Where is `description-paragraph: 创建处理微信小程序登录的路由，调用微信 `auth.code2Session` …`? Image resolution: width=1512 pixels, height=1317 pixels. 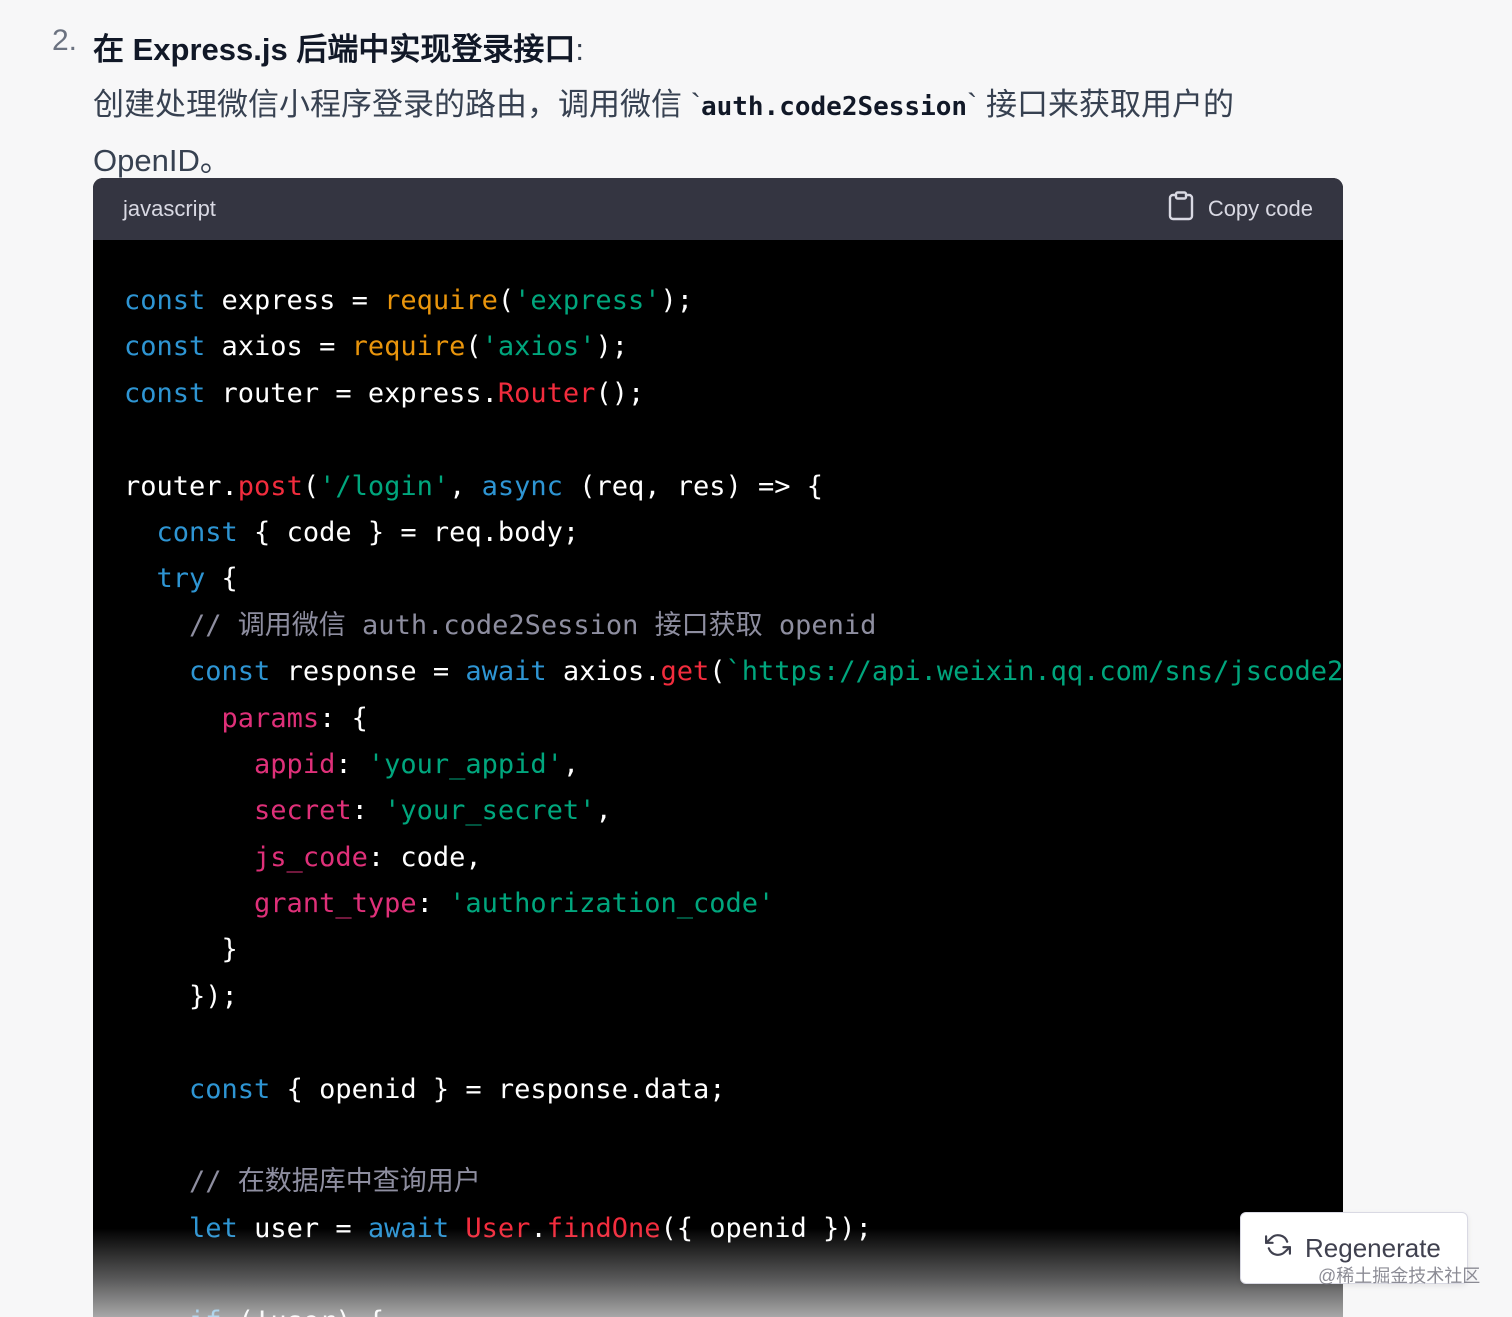 description-paragraph: 创建处理微信小程序登录的路由，调用微信 `auth.code2Session` … is located at coordinates (718, 133).